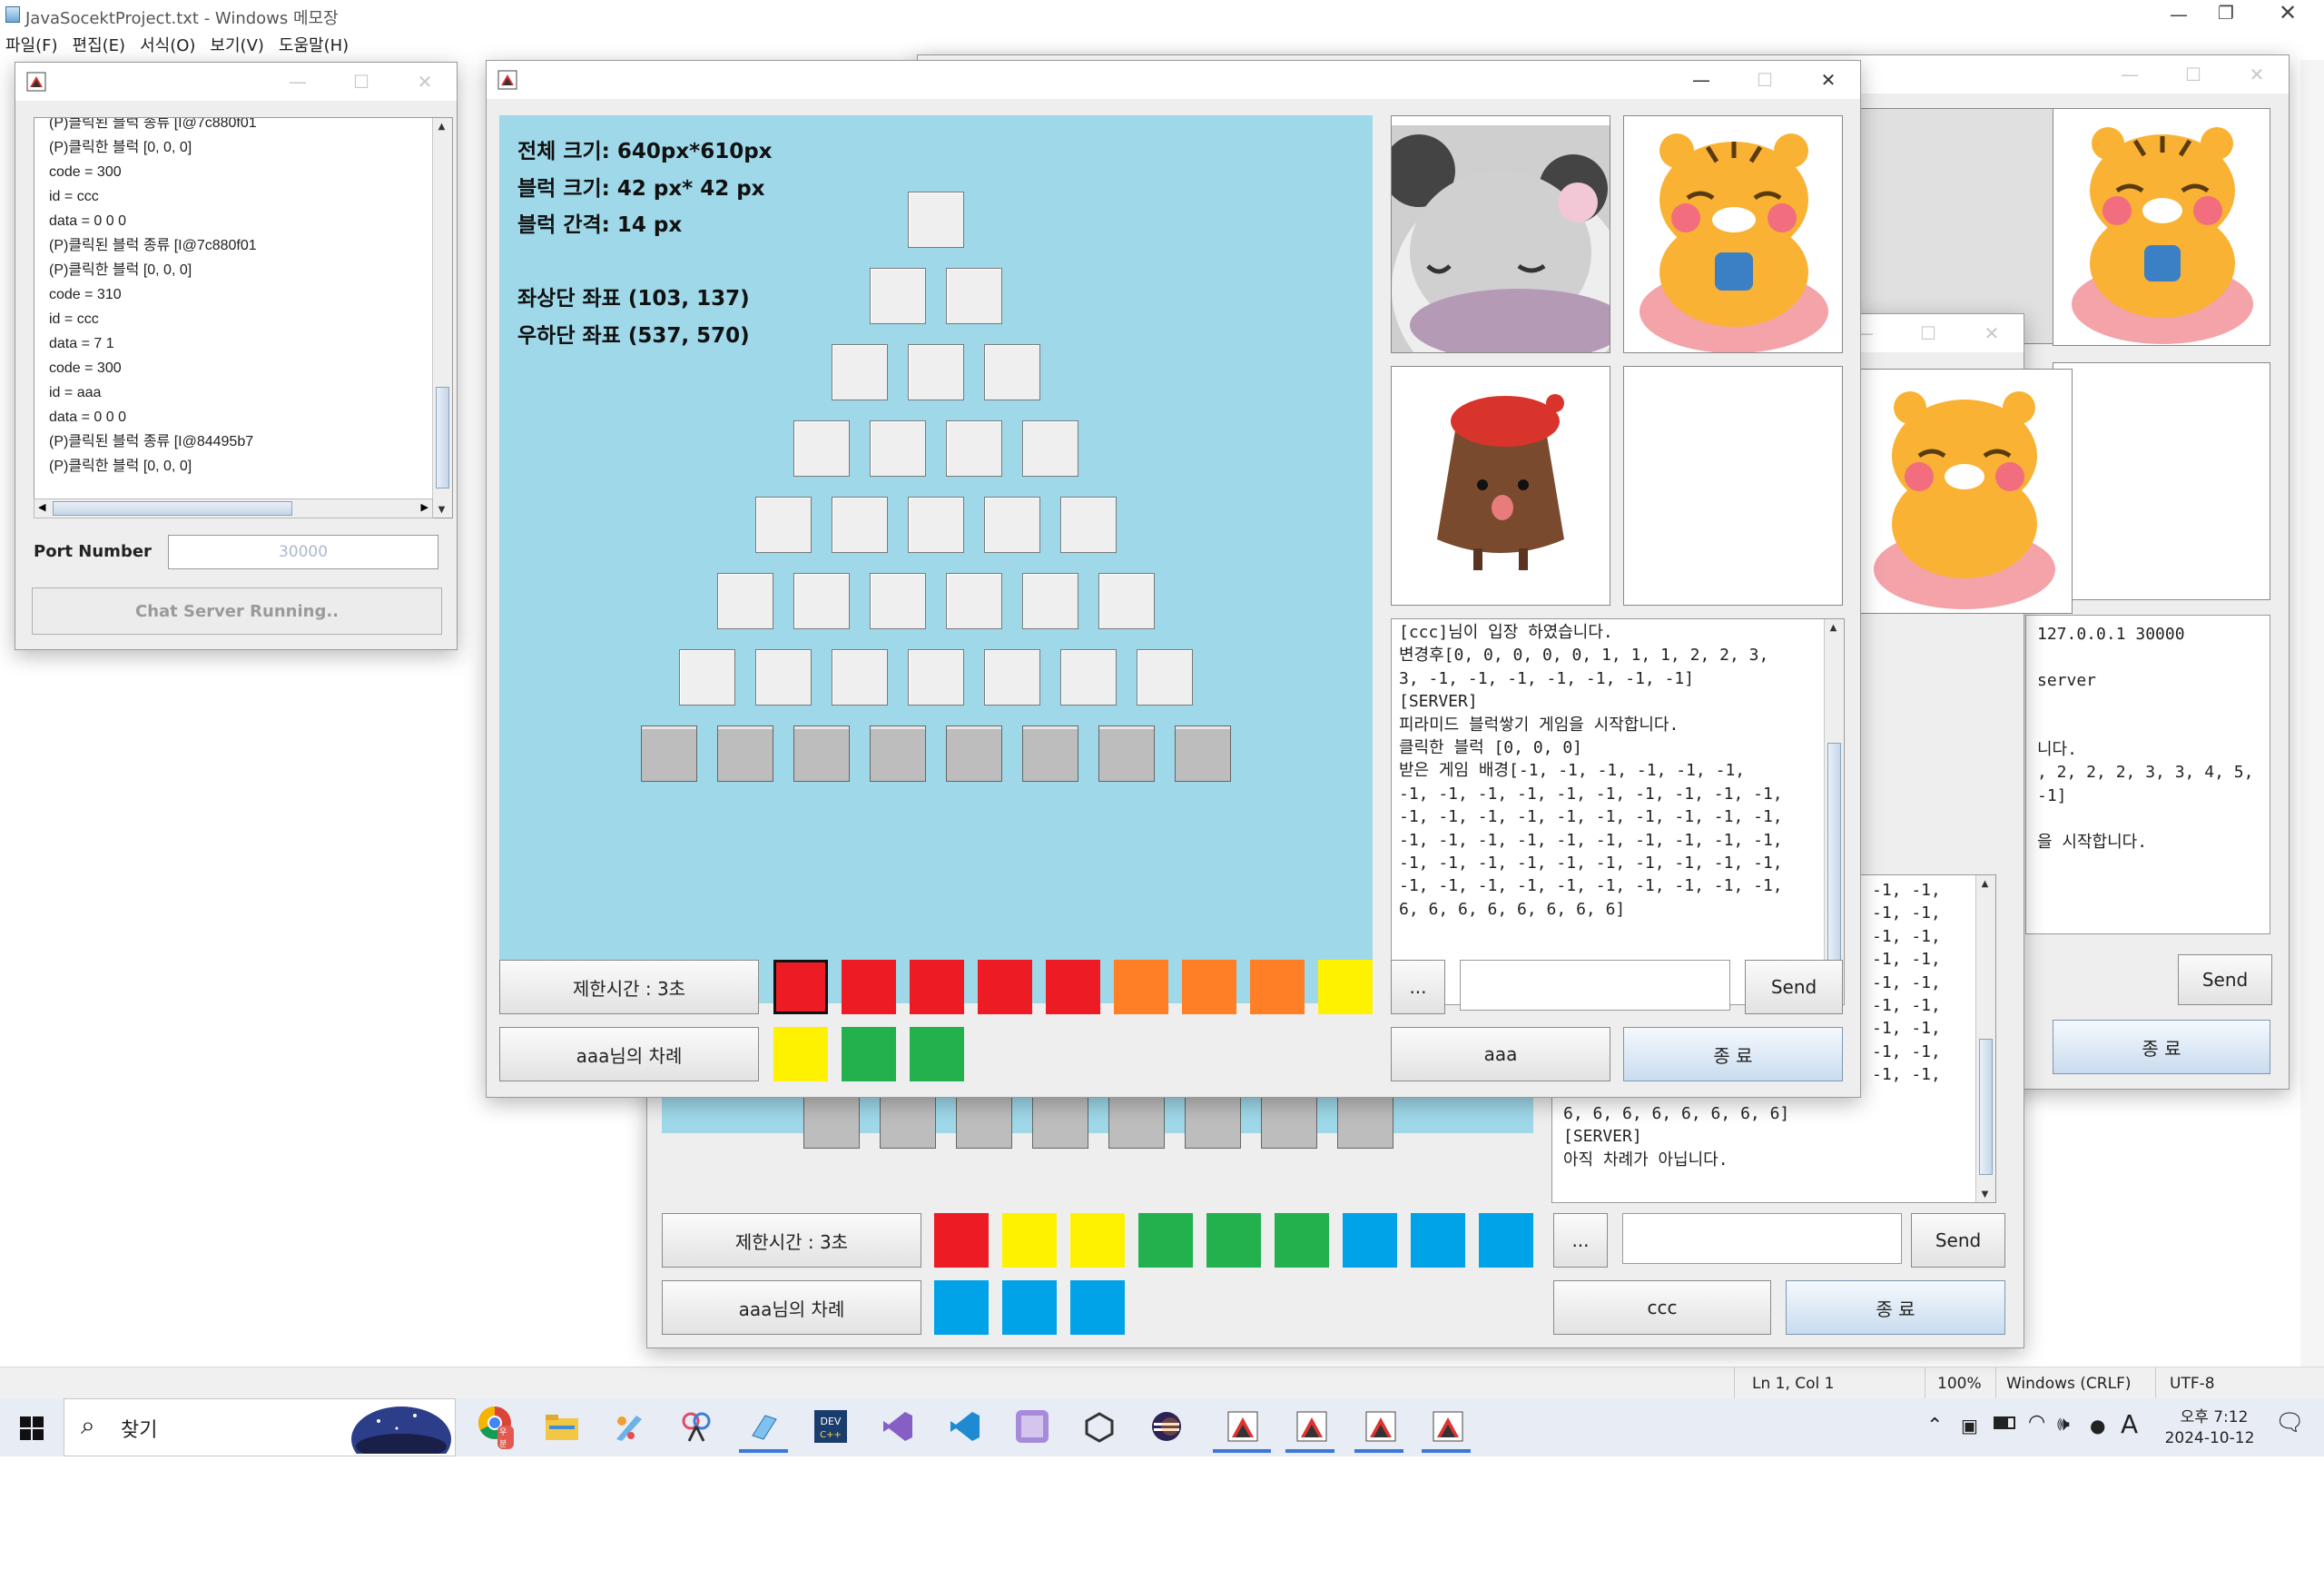  Describe the element at coordinates (495, 1426) in the screenshot. I see `chrome-icon: 우분` at that location.